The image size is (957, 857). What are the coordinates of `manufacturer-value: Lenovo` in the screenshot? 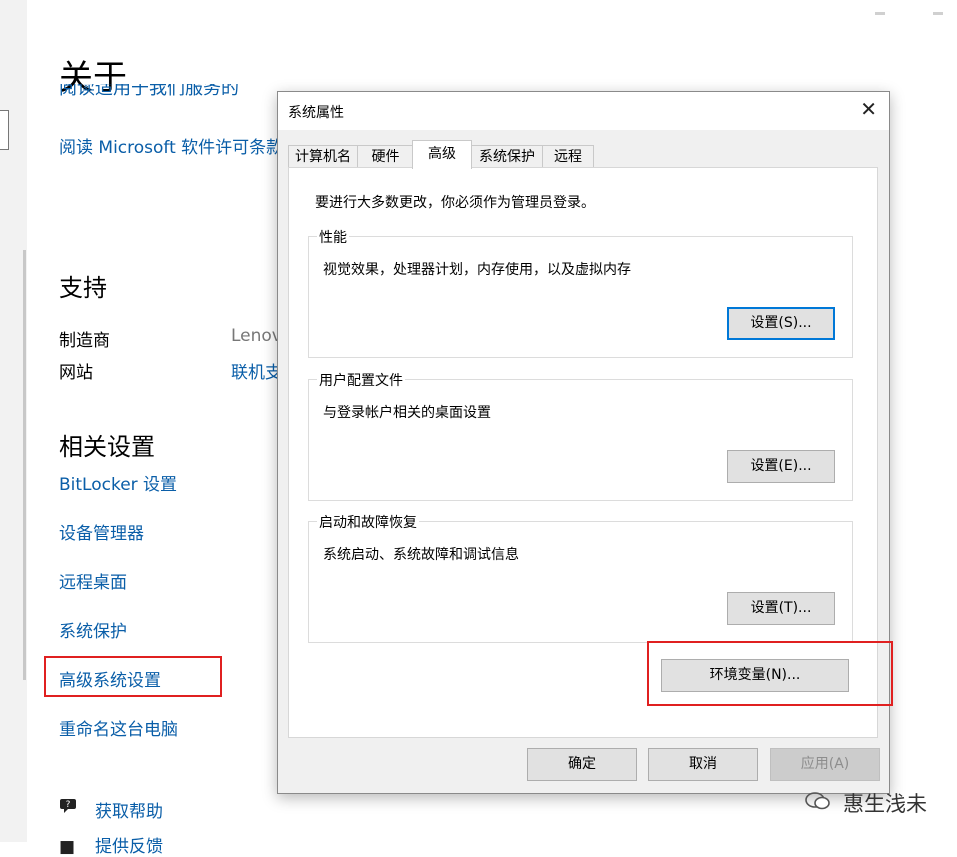 It's located at (254, 336).